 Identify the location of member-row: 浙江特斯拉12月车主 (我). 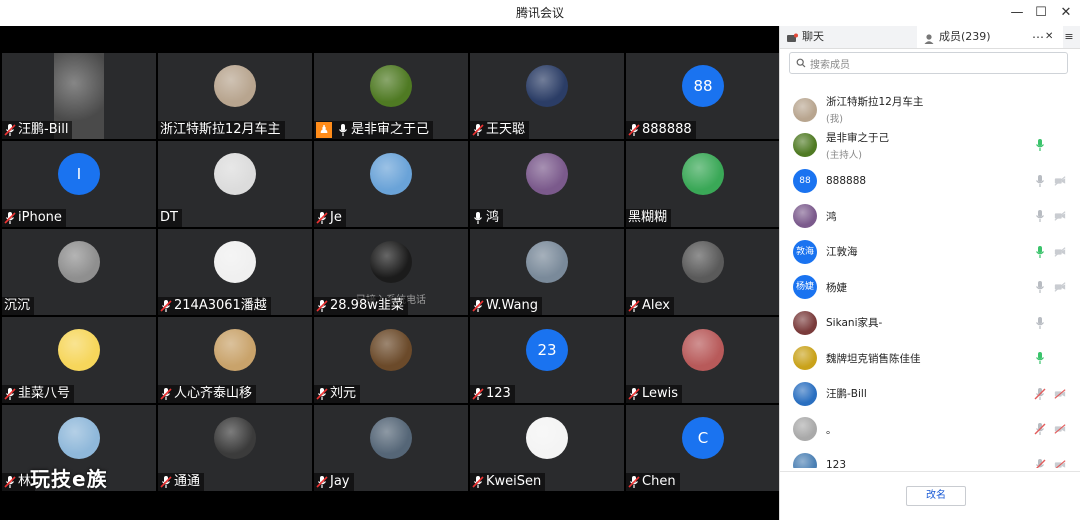
(930, 110).